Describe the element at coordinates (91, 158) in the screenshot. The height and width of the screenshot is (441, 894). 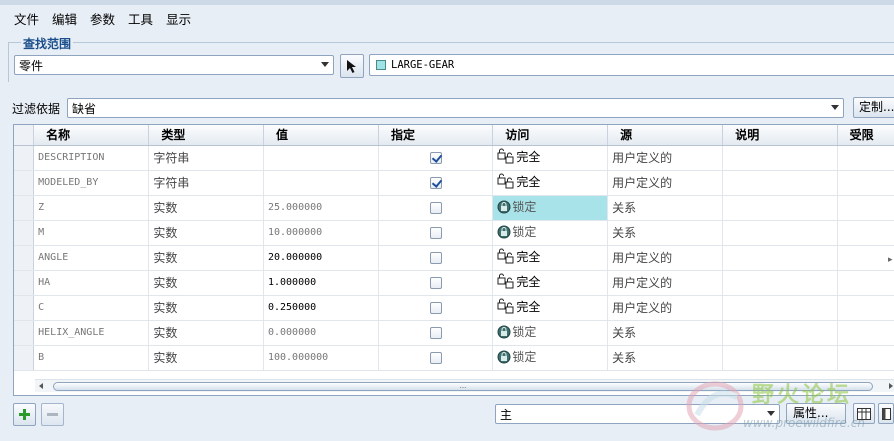
I see `param-name: DESCRIPTION` at that location.